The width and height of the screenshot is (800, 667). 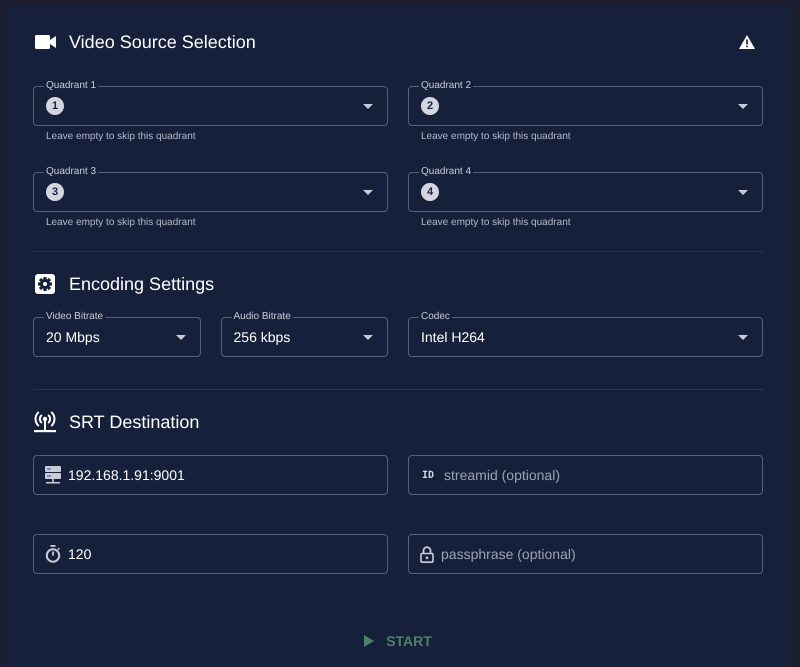 I want to click on section-title: SRT Destination, so click(x=134, y=422).